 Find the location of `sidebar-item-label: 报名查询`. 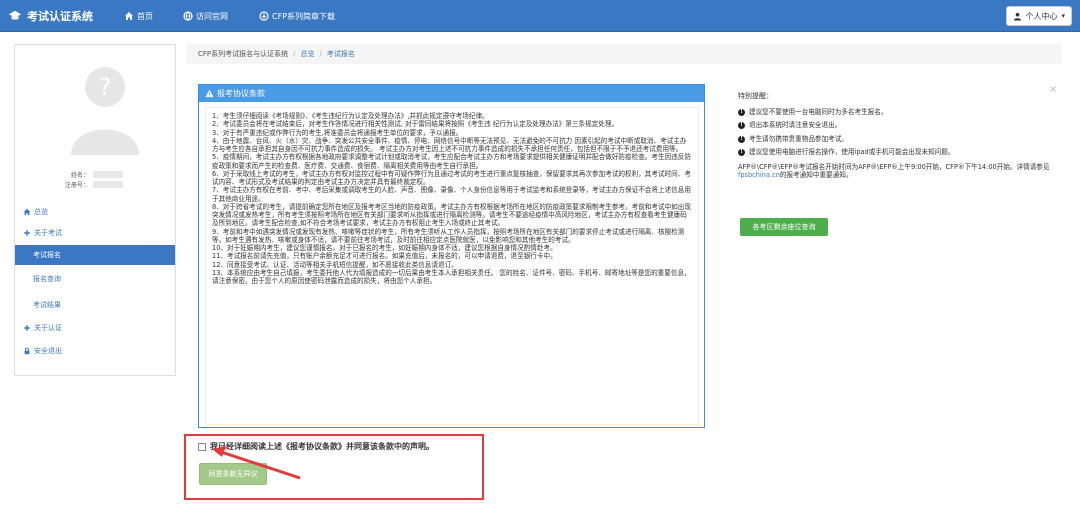

sidebar-item-label: 报名查询 is located at coordinates (47, 279).